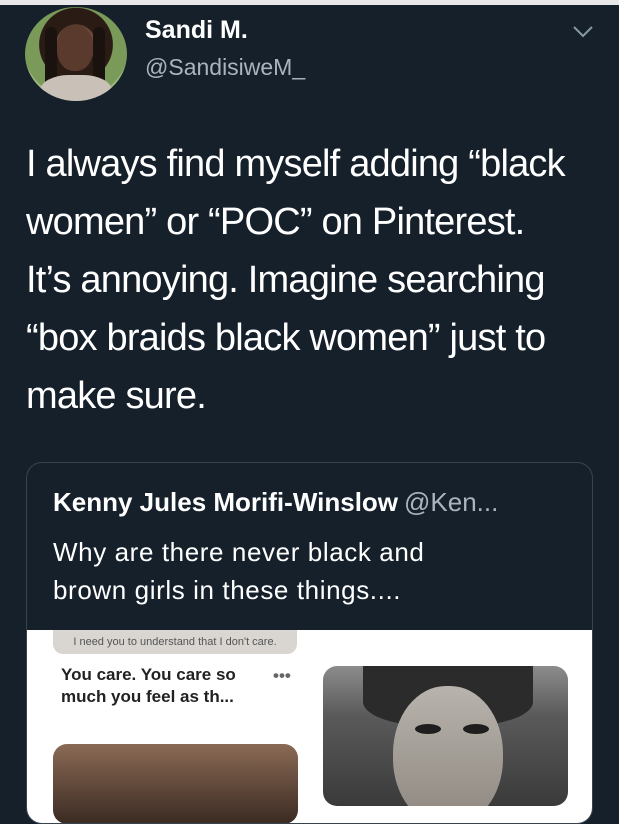 The height and width of the screenshot is (824, 619). I want to click on photo-face, so click(448, 746).